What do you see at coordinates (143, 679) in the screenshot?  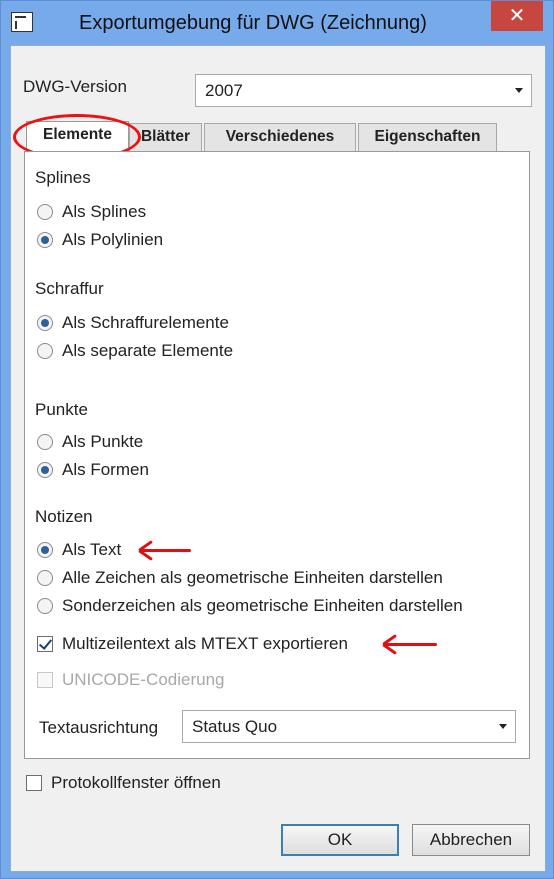 I see `unicode-label: UNICODE-Codierung` at bounding box center [143, 679].